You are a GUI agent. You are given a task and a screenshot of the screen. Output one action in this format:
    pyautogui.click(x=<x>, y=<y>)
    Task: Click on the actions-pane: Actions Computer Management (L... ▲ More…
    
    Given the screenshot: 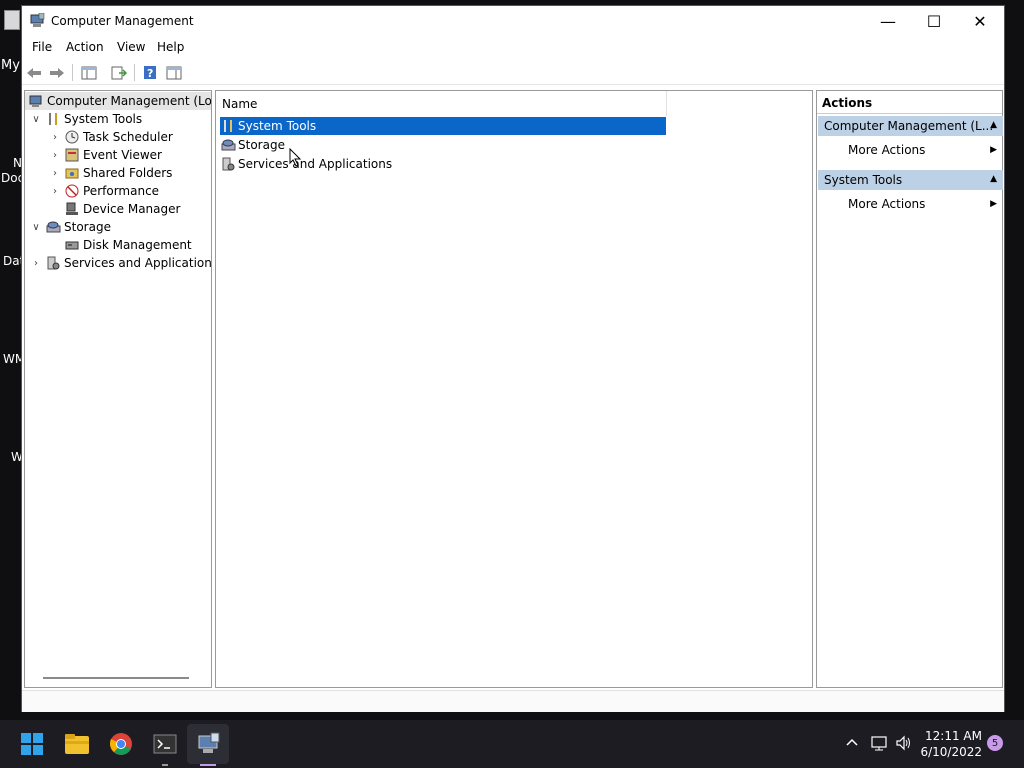 What is the action you would take?
    pyautogui.click(x=909, y=389)
    